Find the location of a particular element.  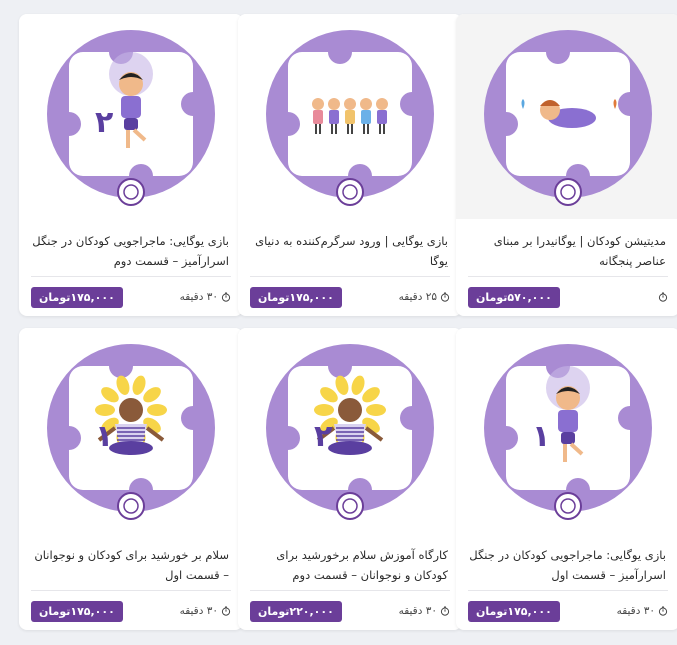

yoga-tree-pose-illustration: ۱ is located at coordinates (568, 432).